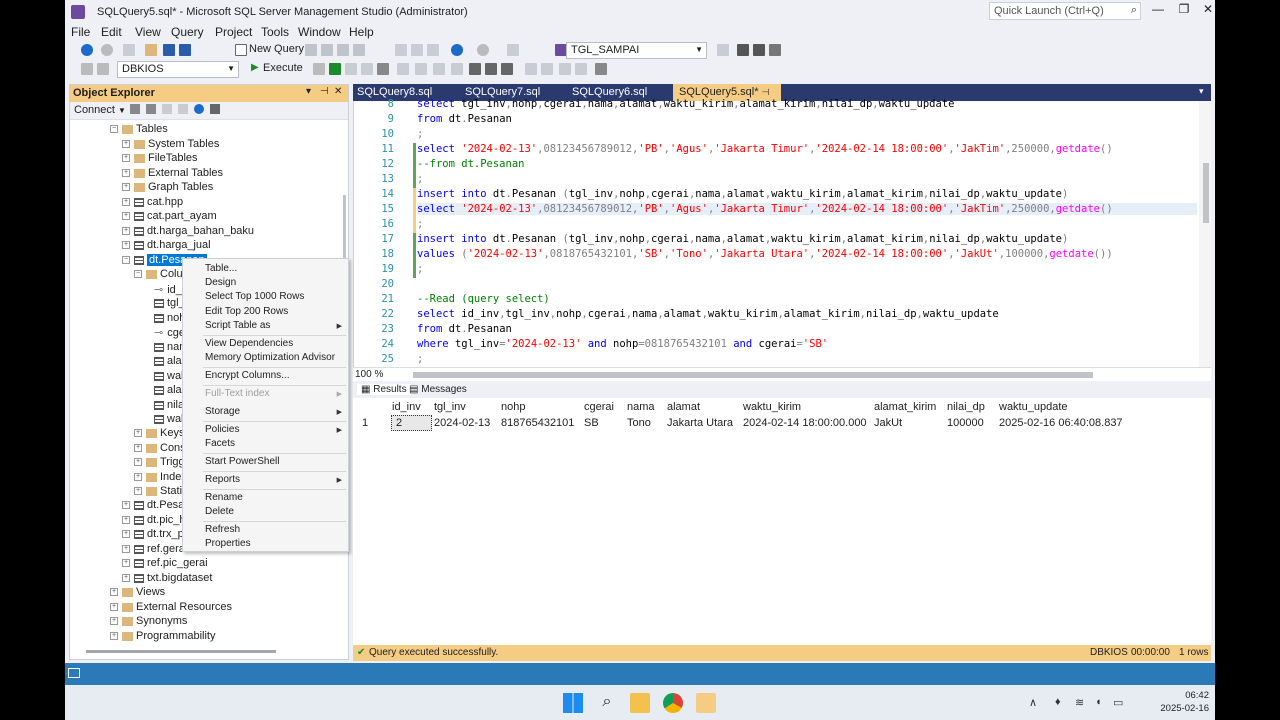 The height and width of the screenshot is (720, 1280). I want to click on menu-item-rename: Rename, so click(224, 497).